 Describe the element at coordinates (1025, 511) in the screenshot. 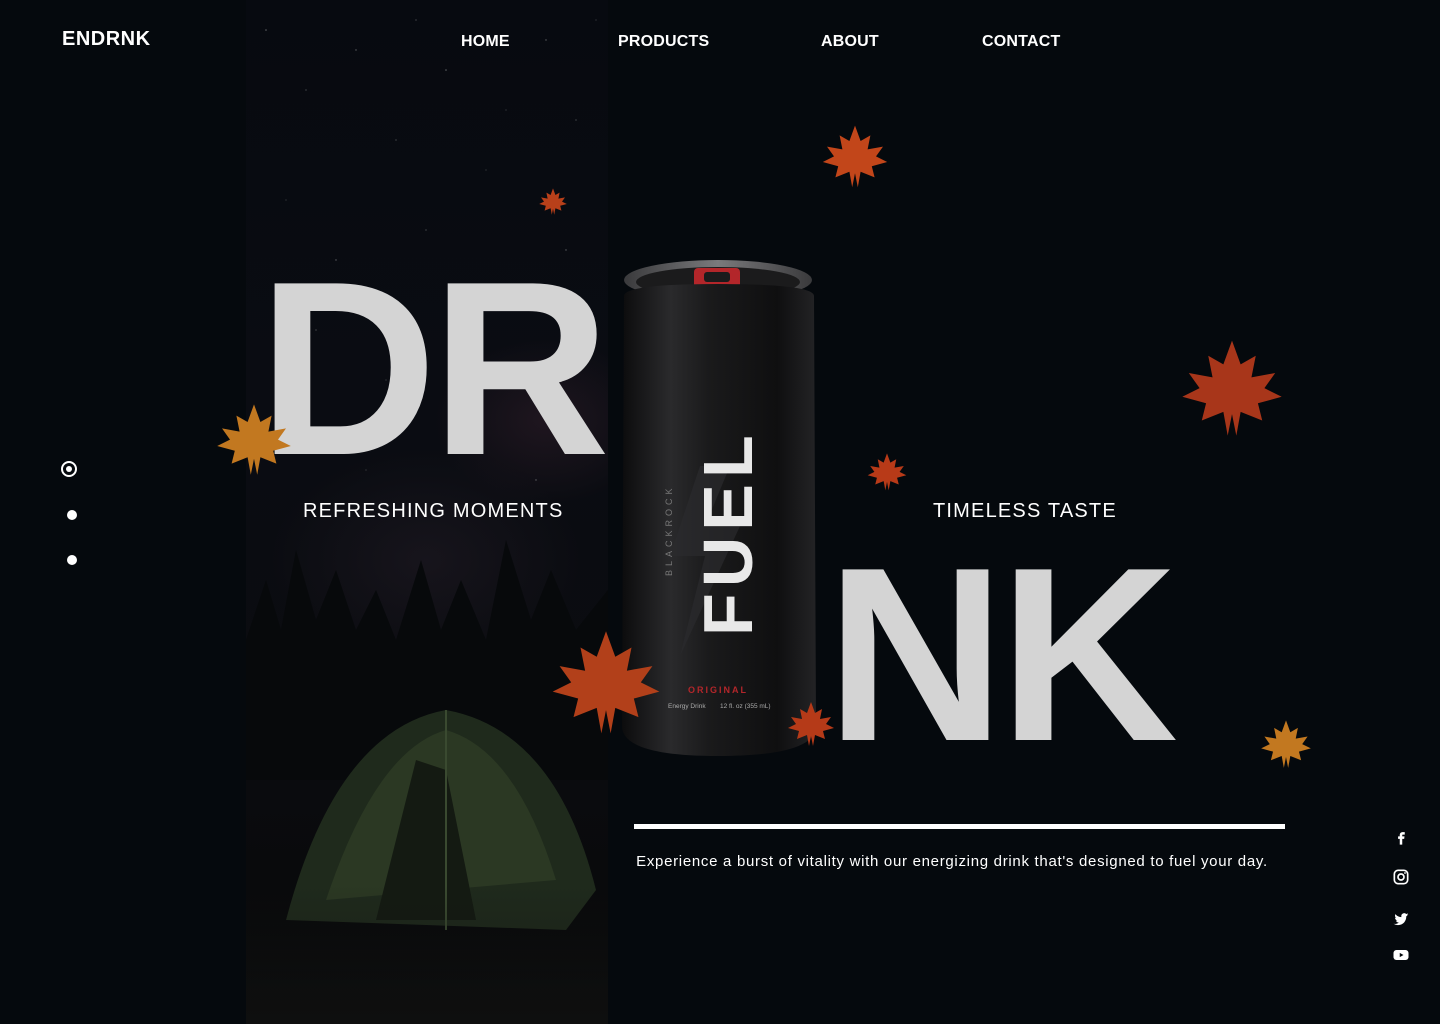

I see `tagline-timeless: TIMELESS TASTE` at that location.